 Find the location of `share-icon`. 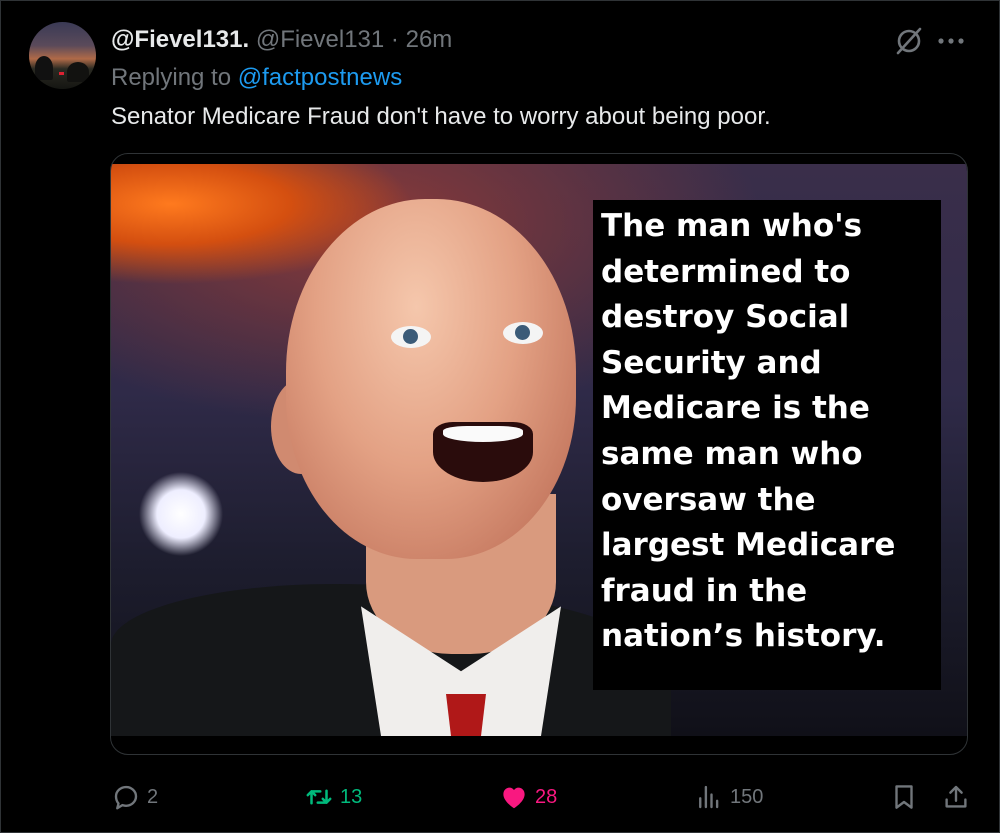

share-icon is located at coordinates (956, 796).